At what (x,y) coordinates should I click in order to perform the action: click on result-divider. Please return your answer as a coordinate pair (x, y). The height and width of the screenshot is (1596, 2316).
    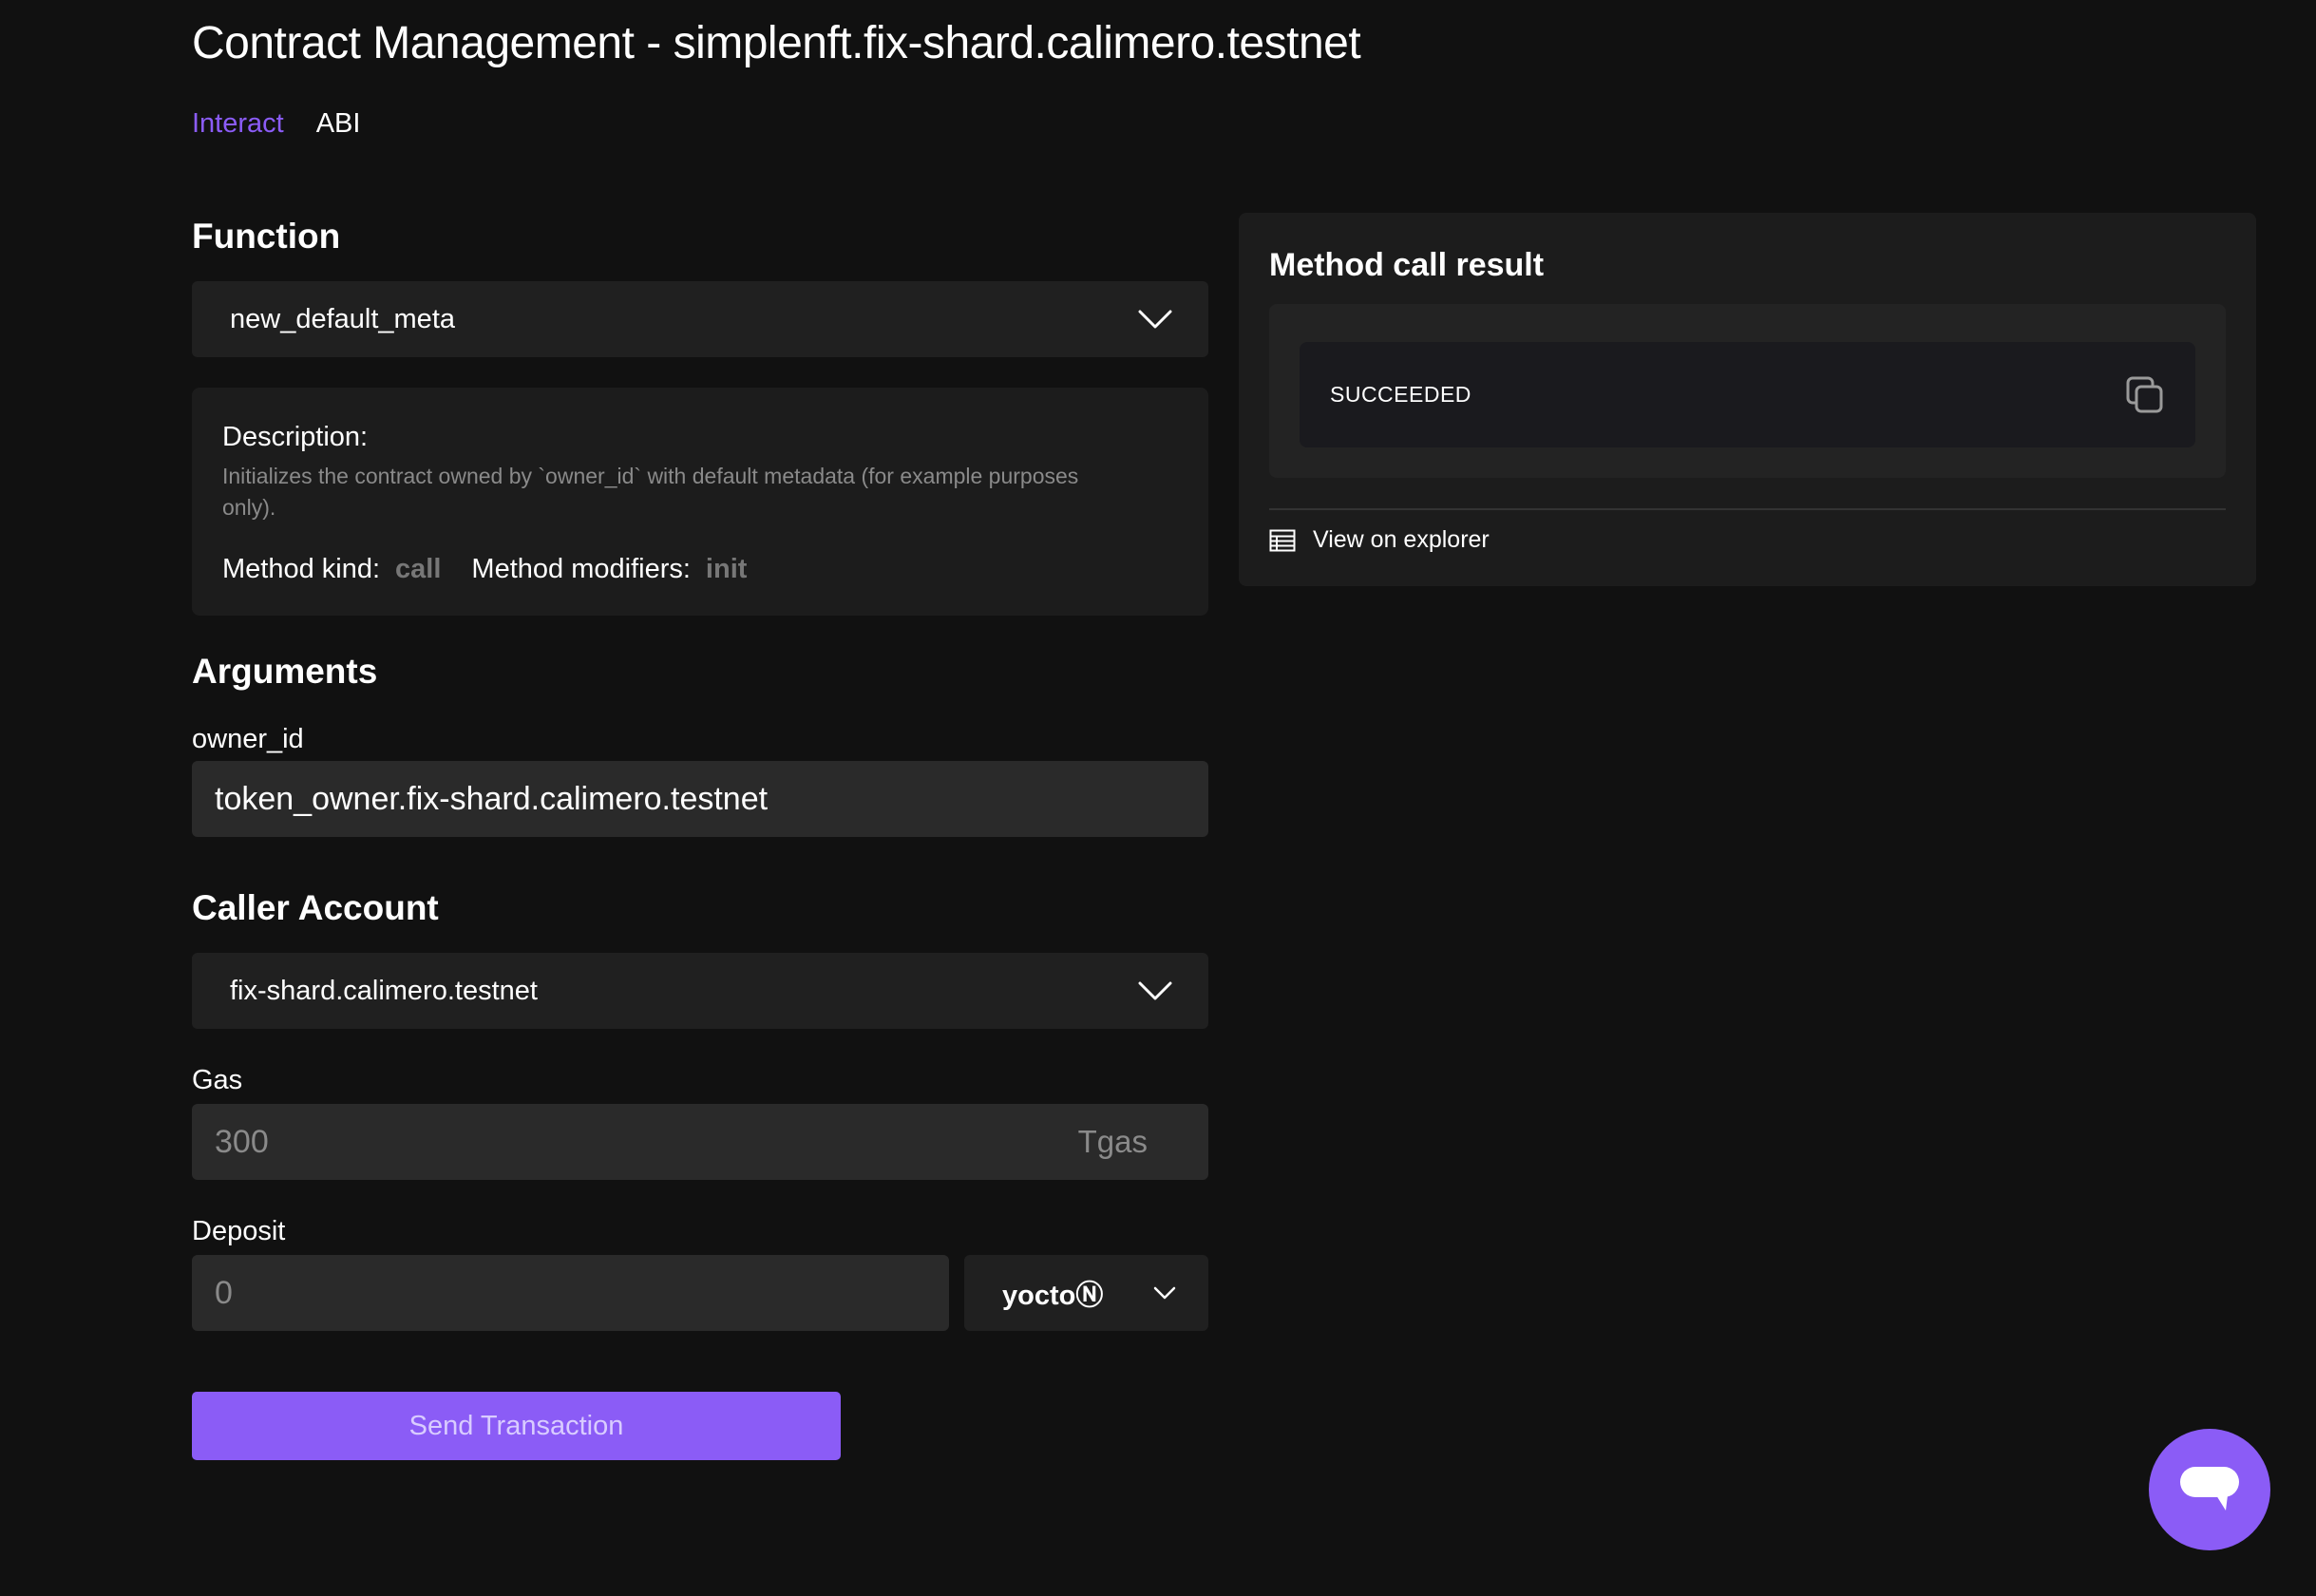
    Looking at the image, I should click on (1747, 509).